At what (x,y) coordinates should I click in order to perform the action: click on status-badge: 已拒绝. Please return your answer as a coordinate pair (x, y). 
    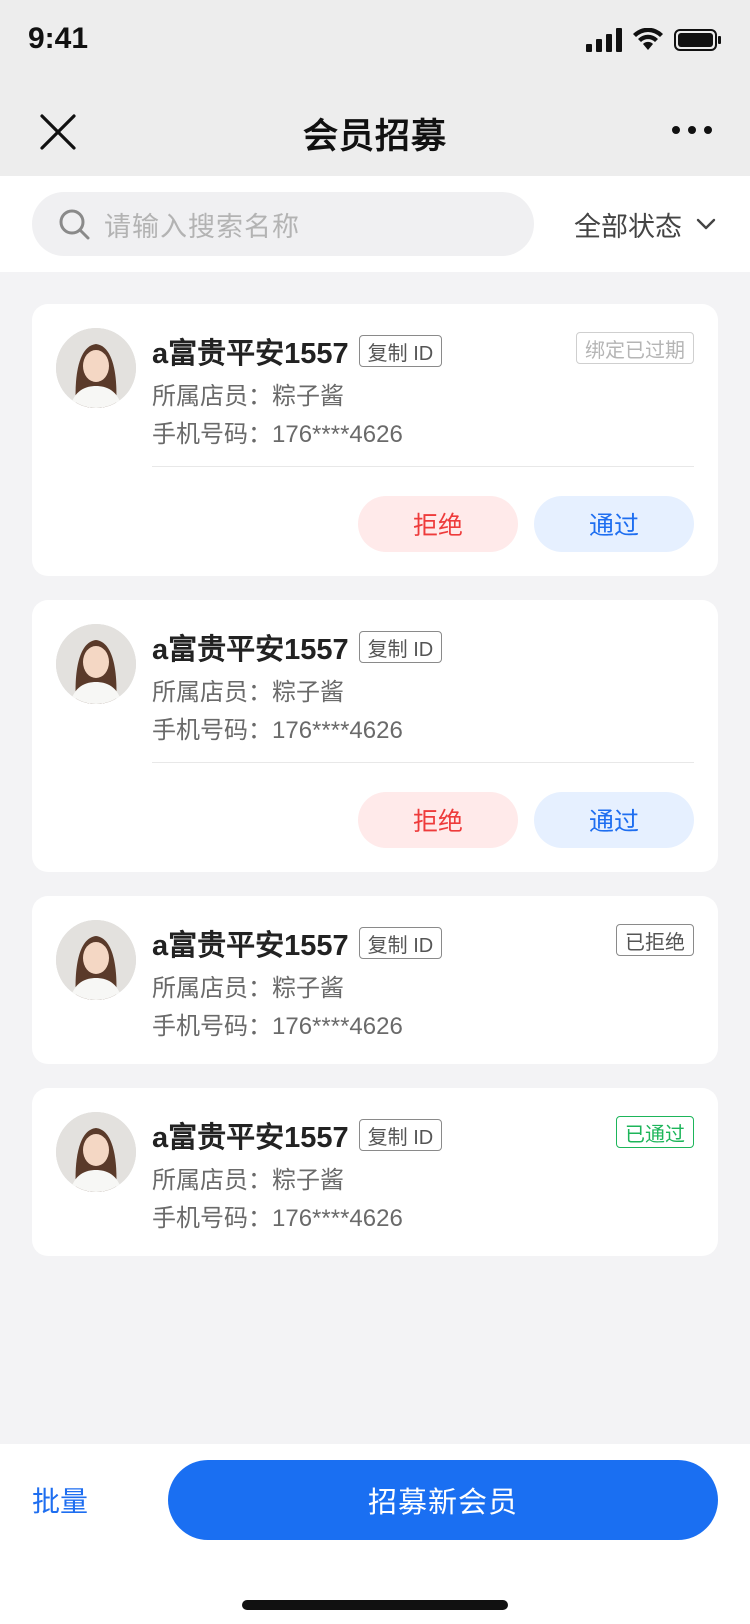
    Looking at the image, I should click on (655, 940).